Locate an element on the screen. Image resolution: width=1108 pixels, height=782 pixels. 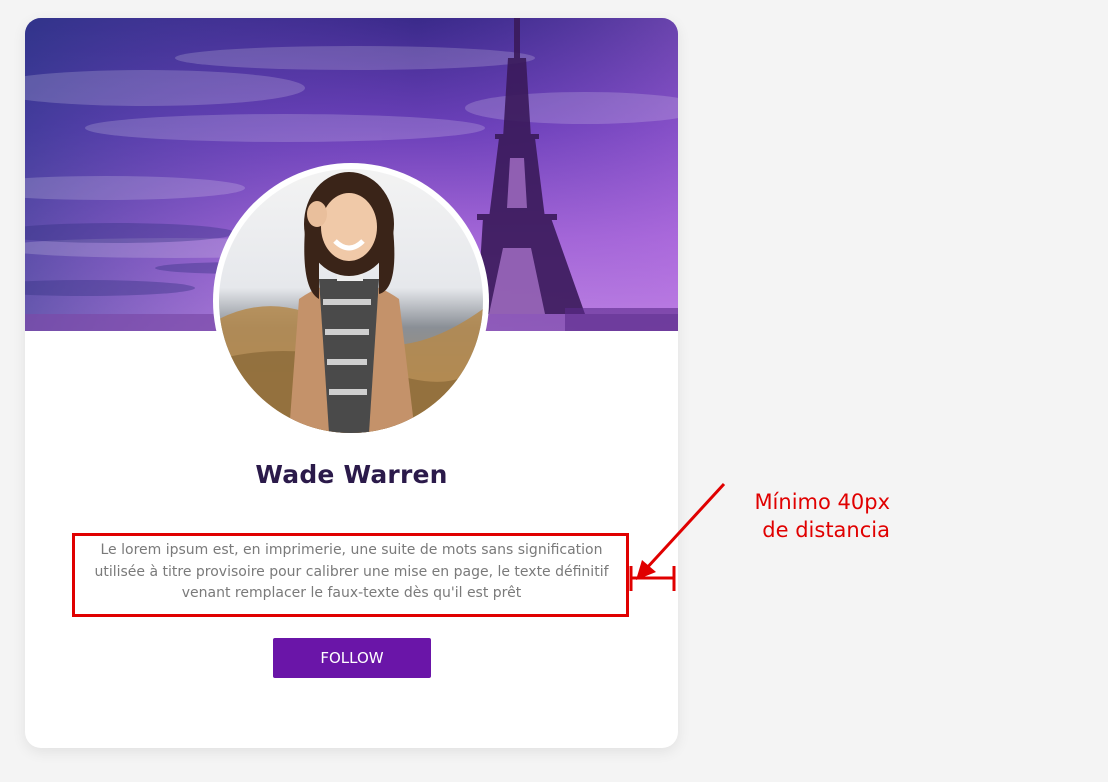
annotation-text: Mínimo 40px de distancia is located at coordinates (795, 516).